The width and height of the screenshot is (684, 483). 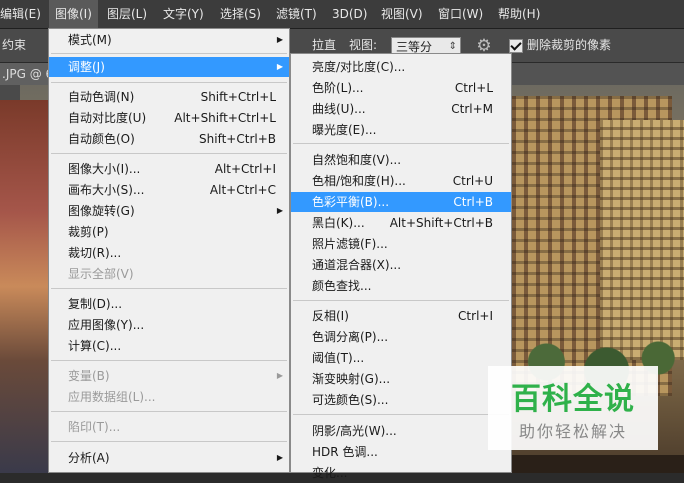 What do you see at coordinates (401, 316) in the screenshot?
I see `submenu-item-invert: 反相(I) Ctrl+I` at bounding box center [401, 316].